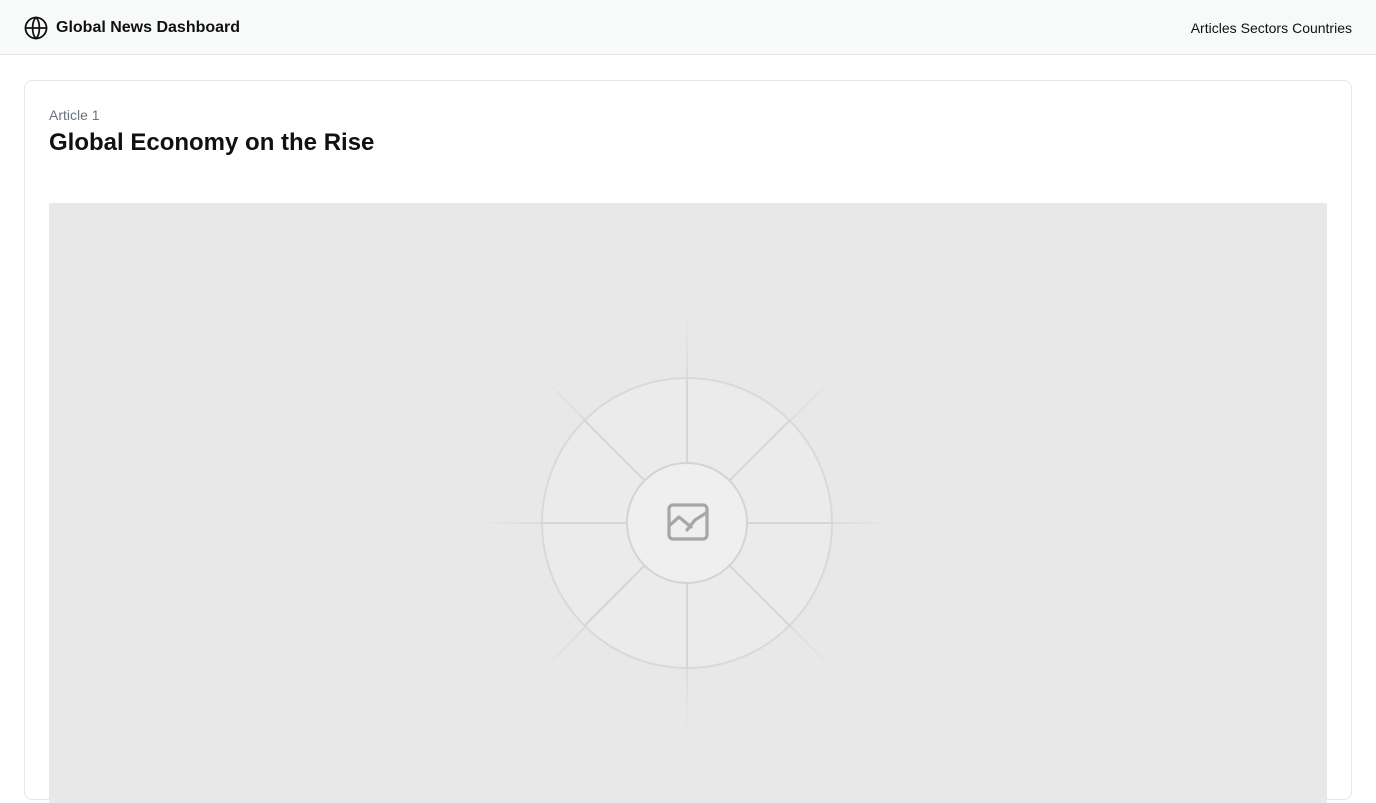 The height and width of the screenshot is (803, 1376). Describe the element at coordinates (1264, 28) in the screenshot. I see `nav-link-sectors: Sectors` at that location.